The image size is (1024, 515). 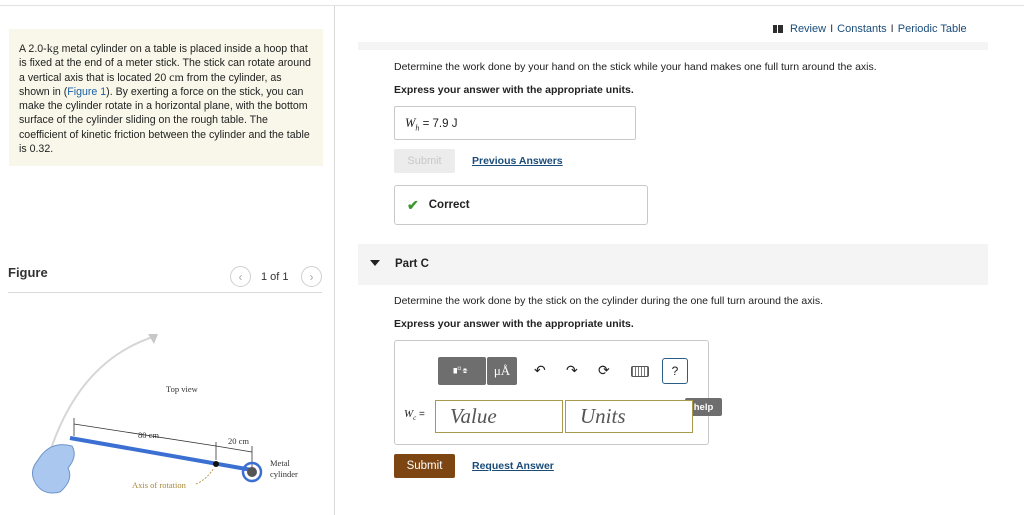 I want to click on submit-button-disabled: Submit, so click(x=424, y=161).